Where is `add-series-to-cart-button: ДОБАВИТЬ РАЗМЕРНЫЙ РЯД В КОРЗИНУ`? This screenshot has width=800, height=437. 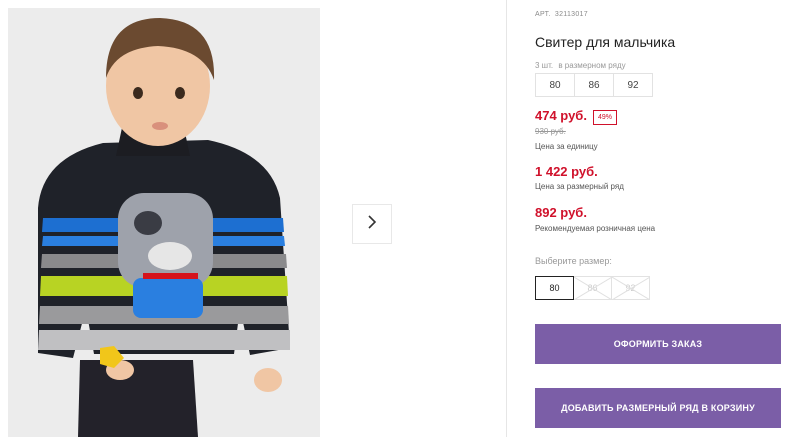 add-series-to-cart-button: ДОБАВИТЬ РАЗМЕРНЫЙ РЯД В КОРЗИНУ is located at coordinates (658, 408).